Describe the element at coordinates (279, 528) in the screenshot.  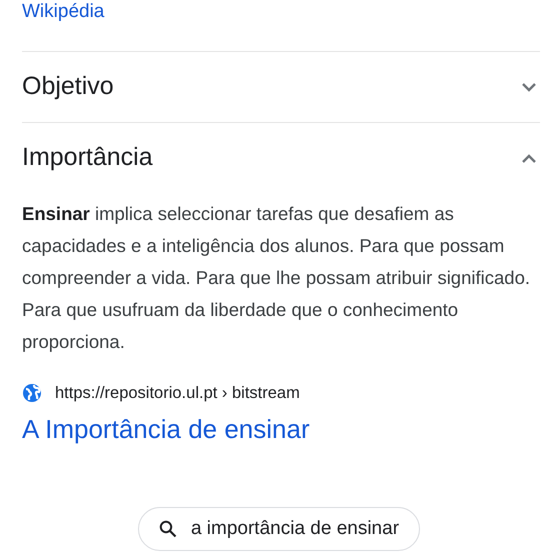
I see `related-search-chip: a importância de ensinar` at that location.